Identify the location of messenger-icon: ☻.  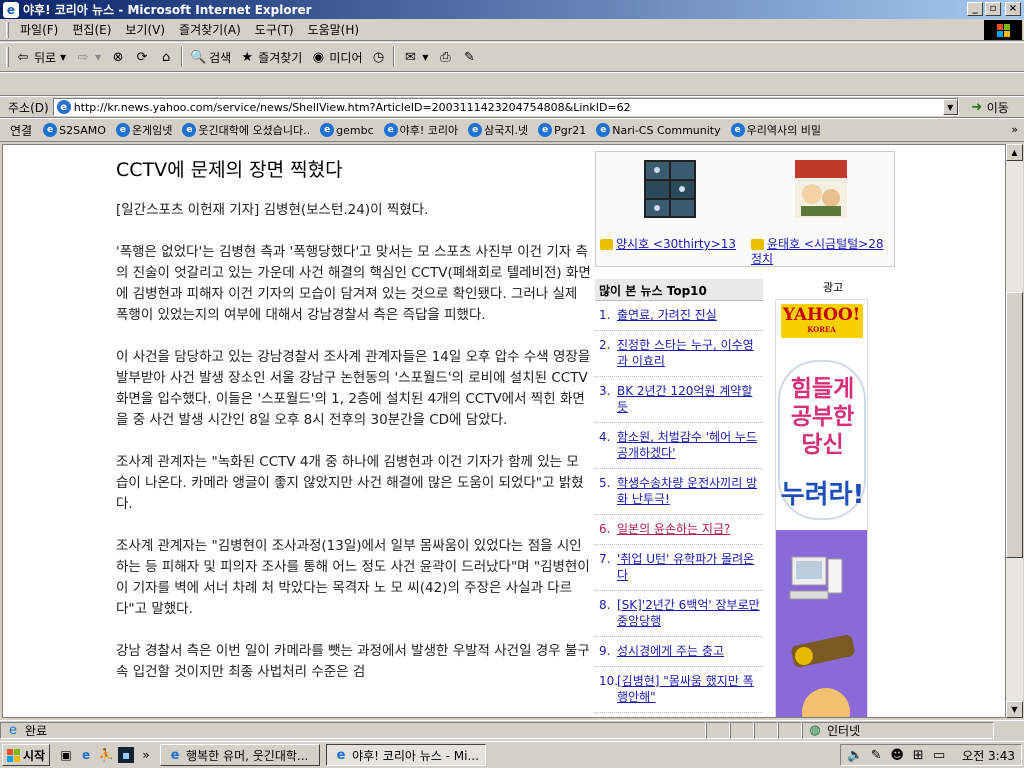
(897, 755).